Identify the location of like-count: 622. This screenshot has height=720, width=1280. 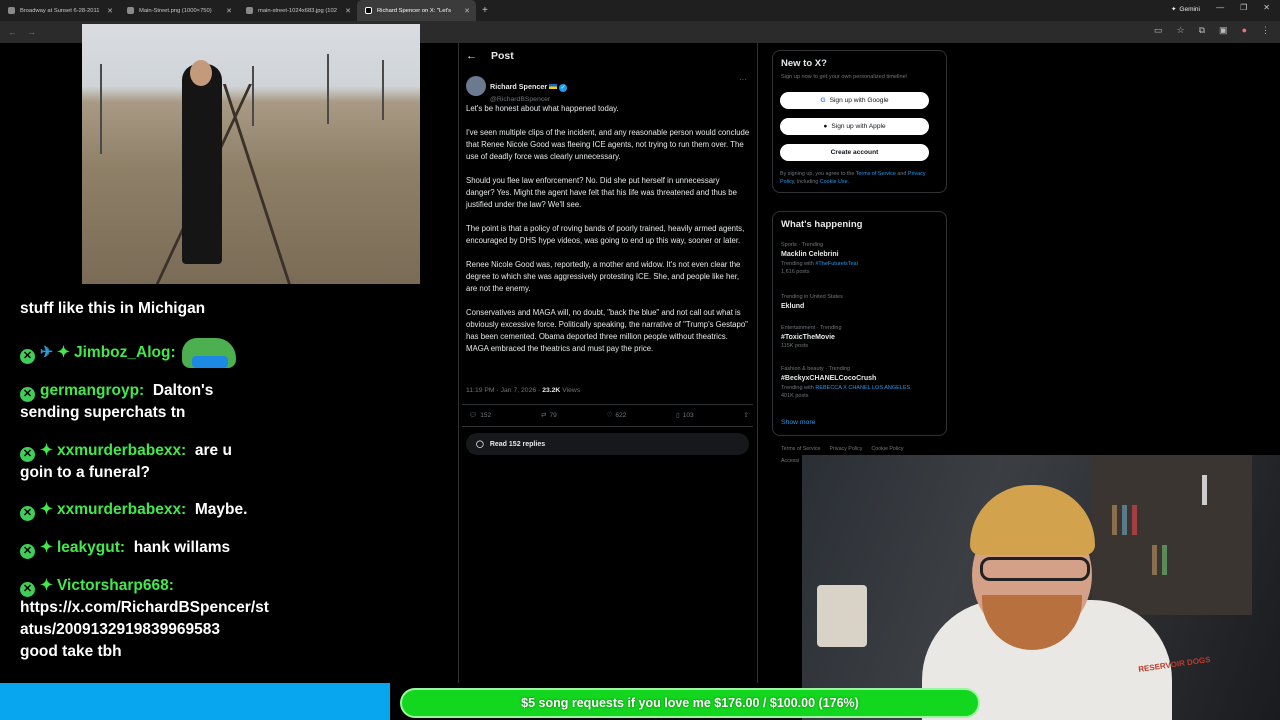
(621, 415).